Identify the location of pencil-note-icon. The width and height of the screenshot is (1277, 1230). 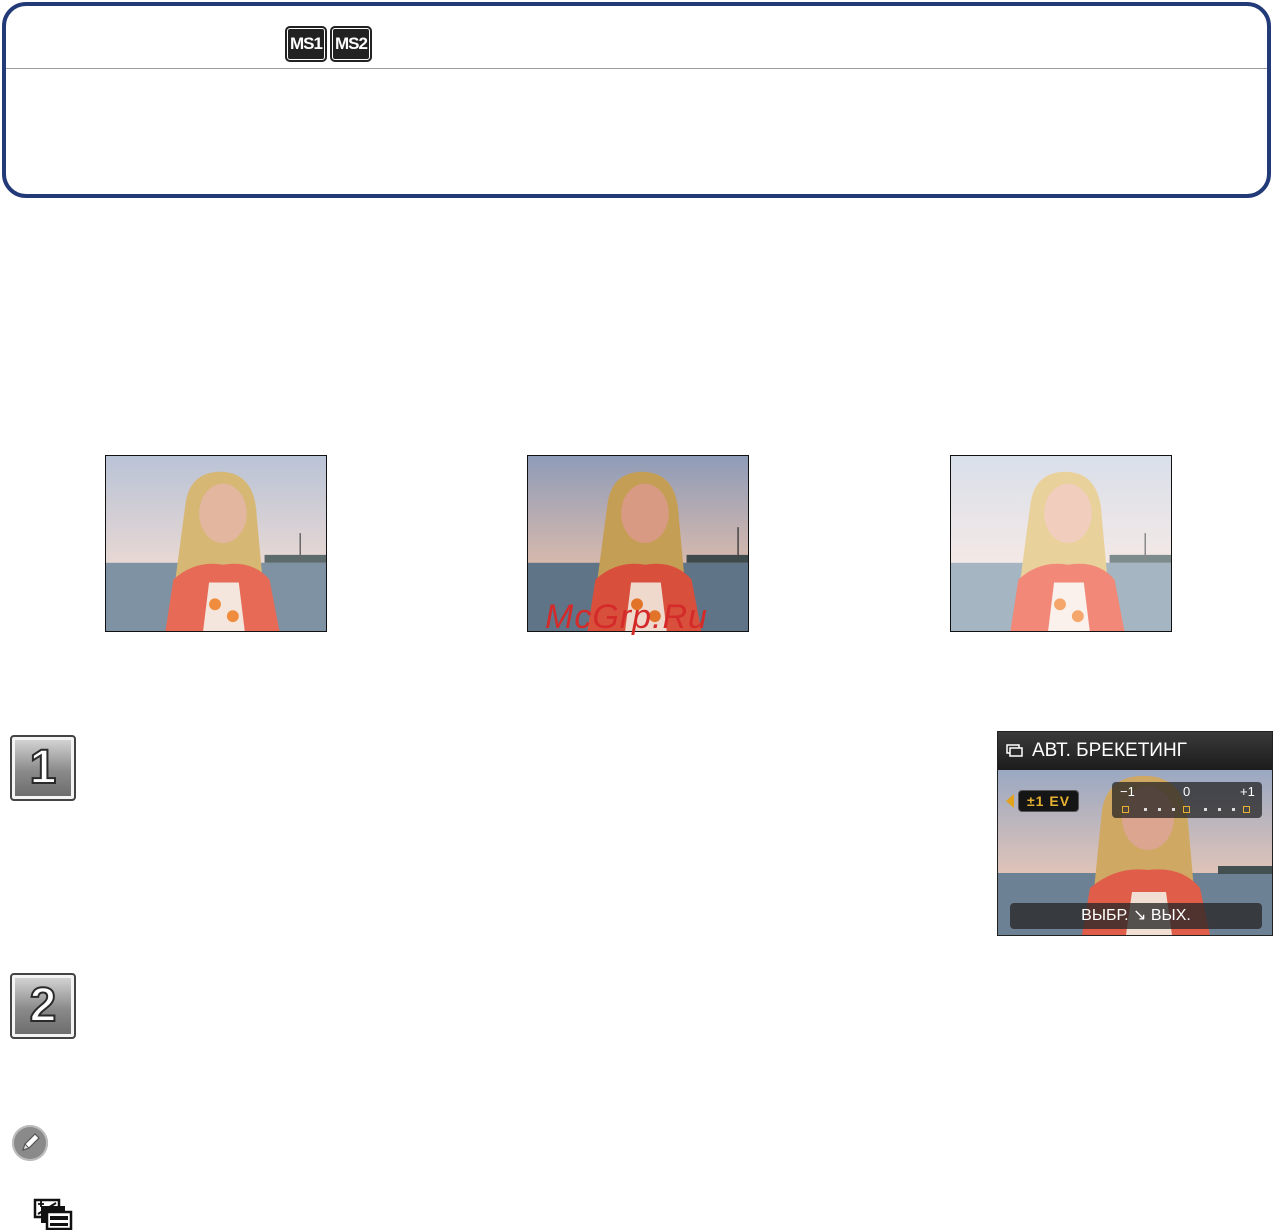
(30, 1143).